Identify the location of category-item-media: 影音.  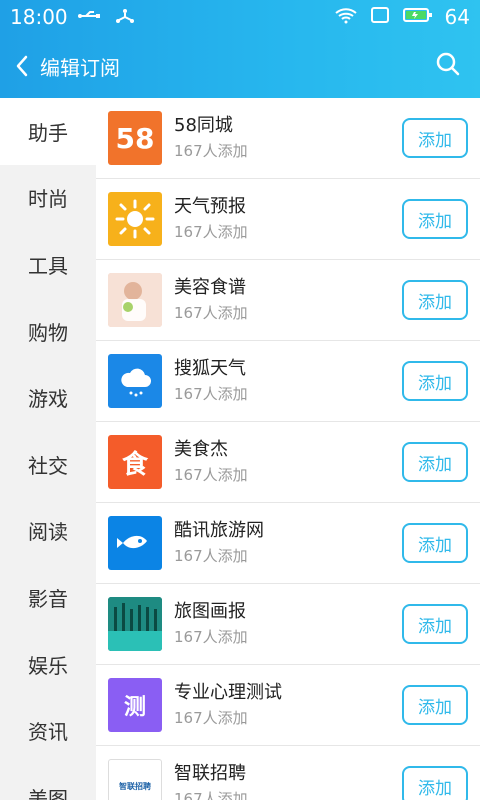
(48, 597).